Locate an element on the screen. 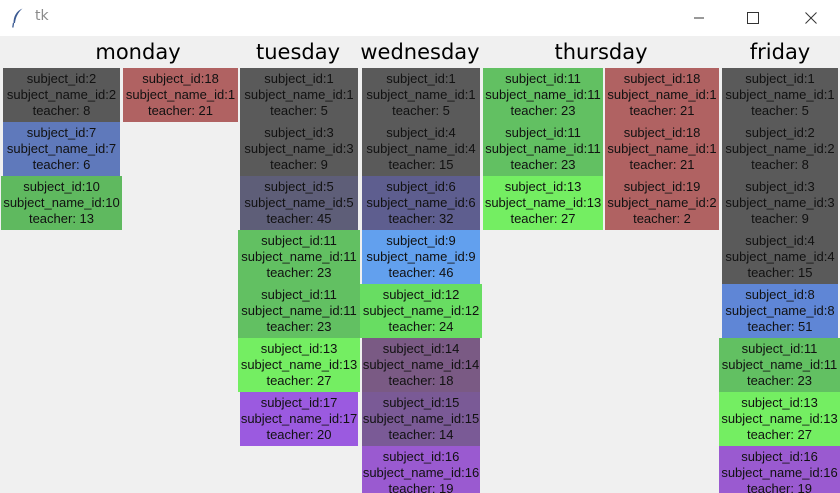 The height and width of the screenshot is (493, 840). cell-subject-id: subject_id:6 is located at coordinates (421, 186).